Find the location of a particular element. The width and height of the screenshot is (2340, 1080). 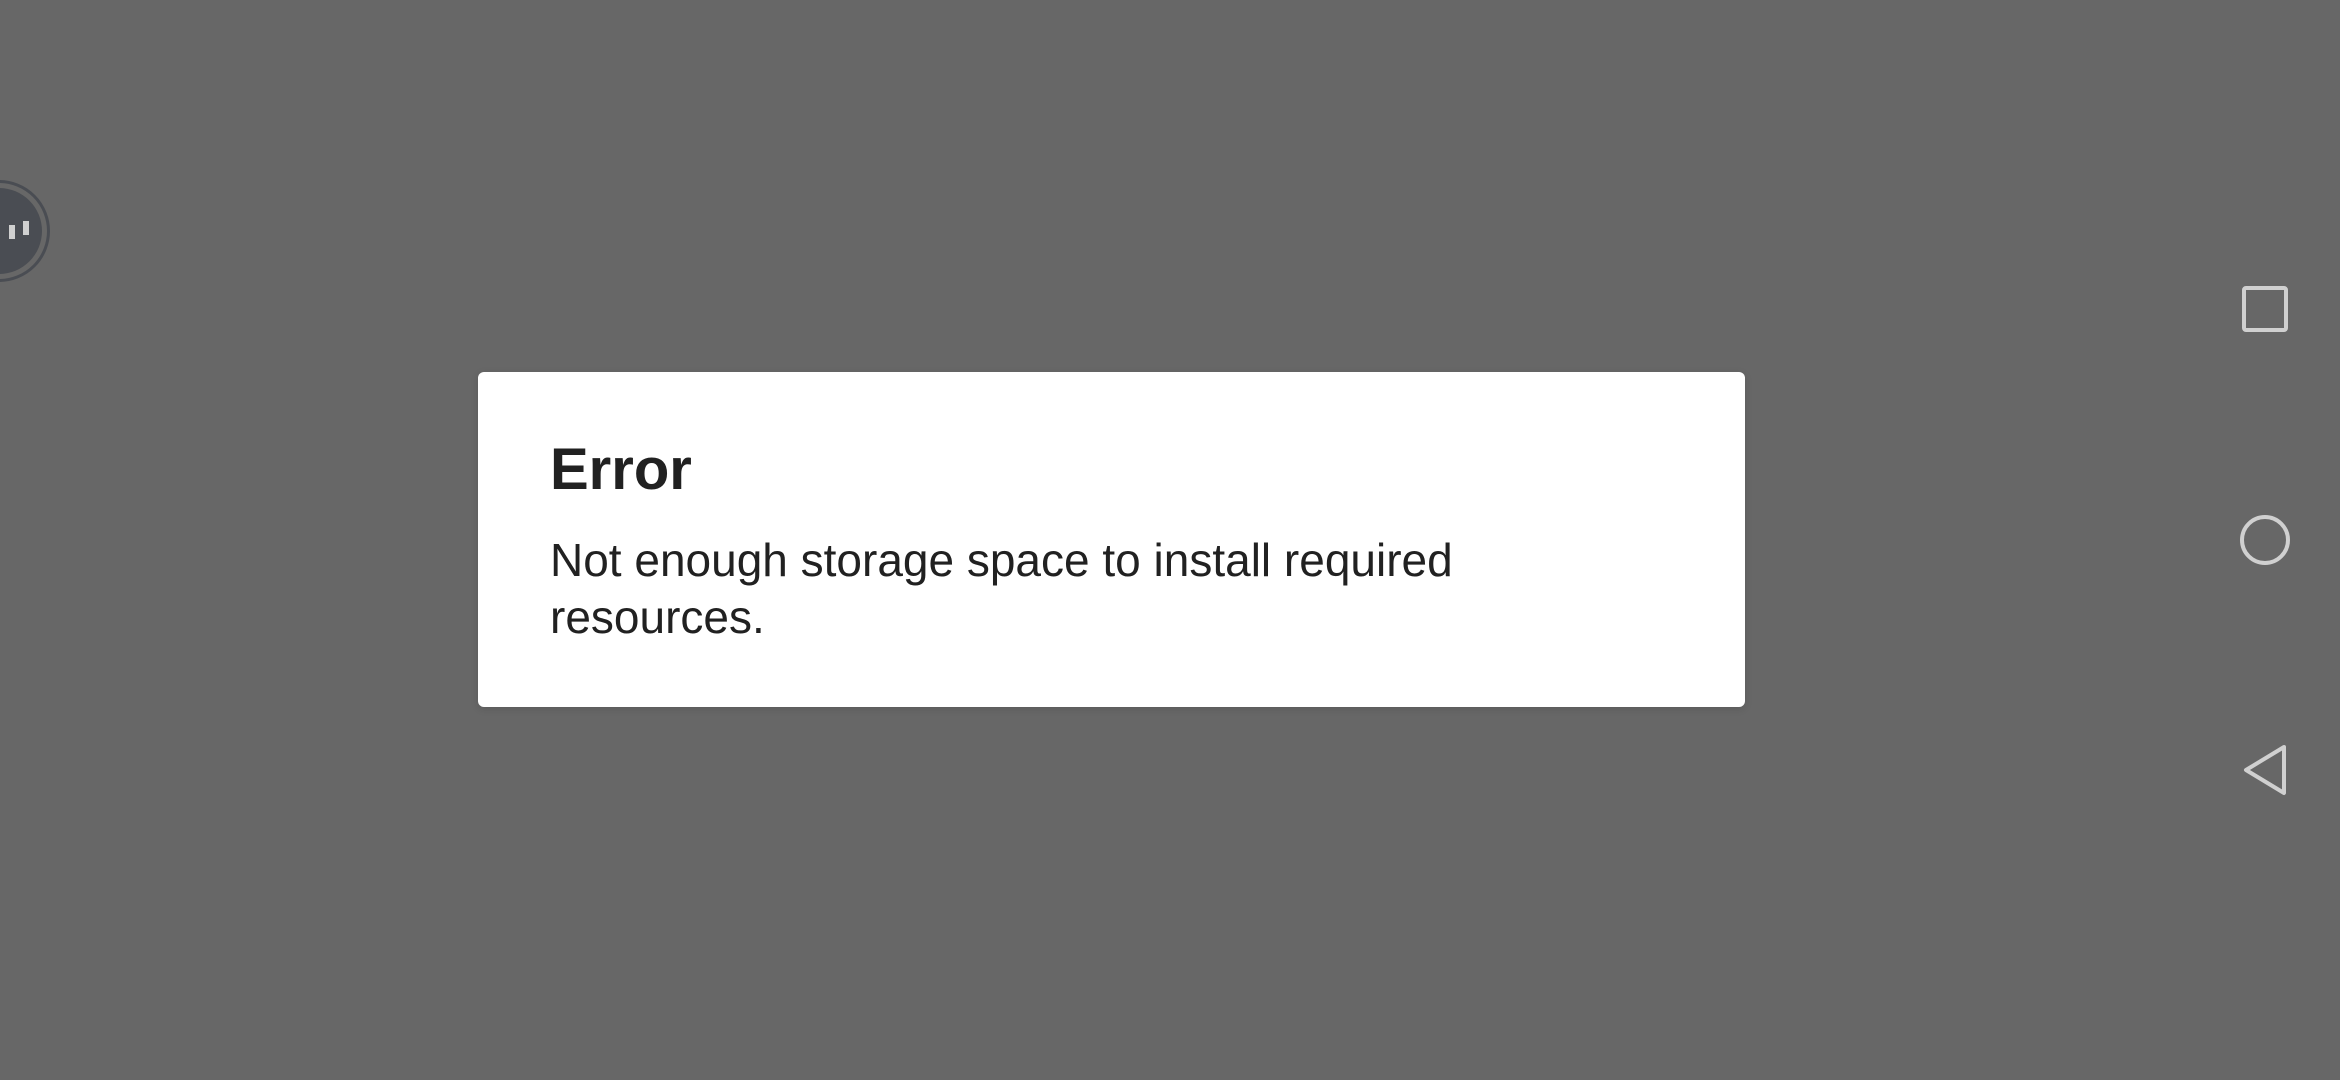

floating-bubble-icon is located at coordinates (25, 231).